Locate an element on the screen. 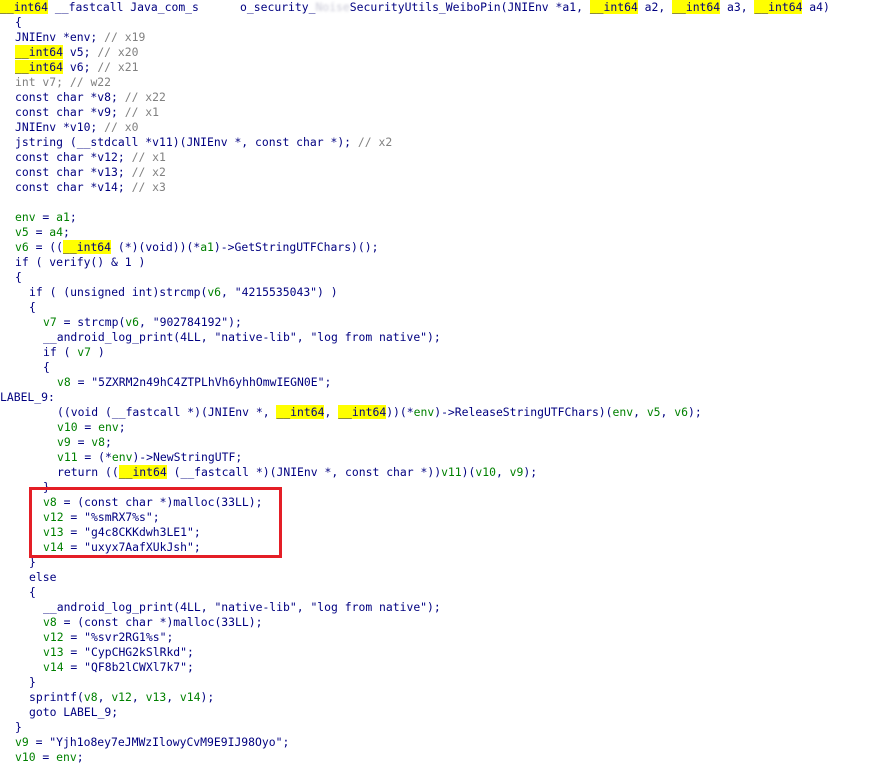 The image size is (881, 772). code-token: = (const char *)malloc(33LL); is located at coordinates (159, 622).